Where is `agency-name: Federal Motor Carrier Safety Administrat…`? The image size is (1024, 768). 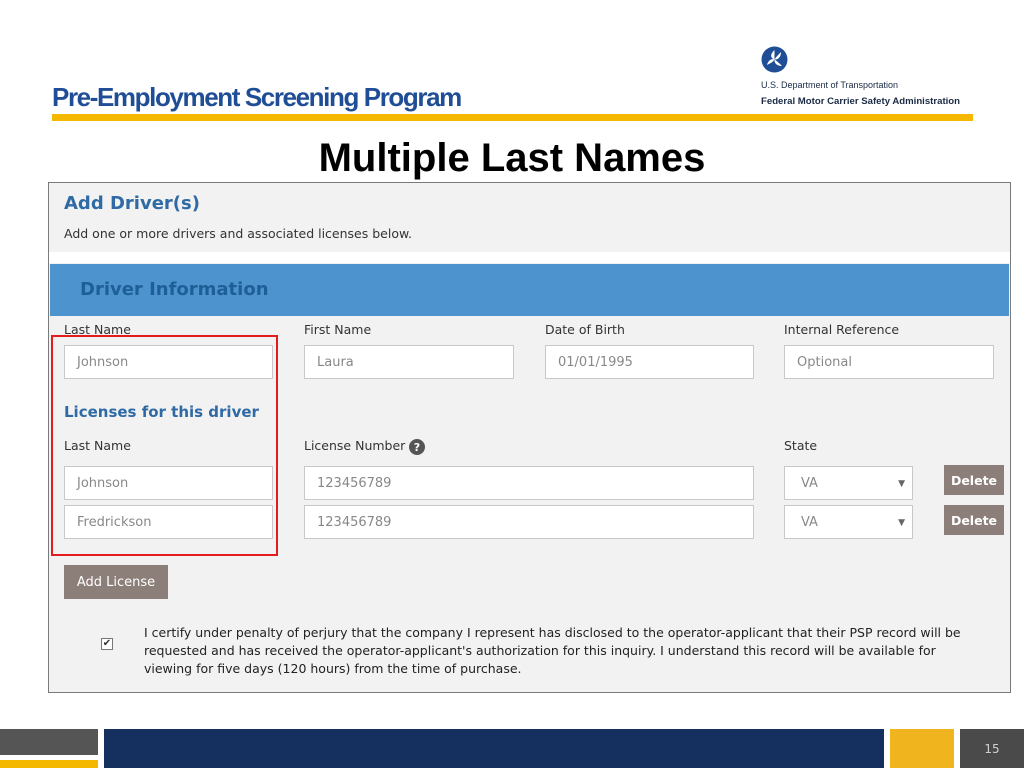 agency-name: Federal Motor Carrier Safety Administrat… is located at coordinates (861, 101).